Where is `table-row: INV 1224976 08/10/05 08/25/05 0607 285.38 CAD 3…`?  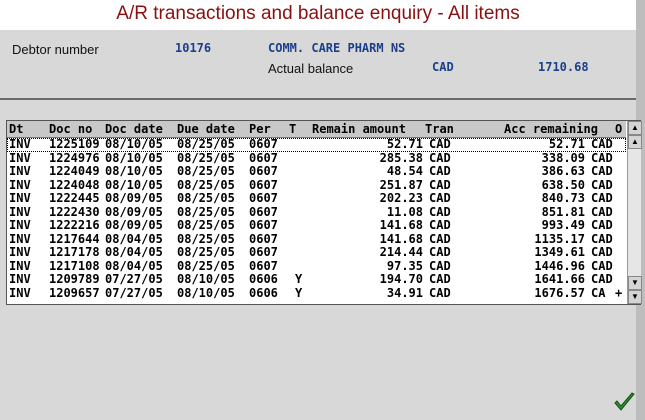
table-row: INV 1224976 08/10/05 08/25/05 0607 285.38 CAD 3… is located at coordinates (316, 158).